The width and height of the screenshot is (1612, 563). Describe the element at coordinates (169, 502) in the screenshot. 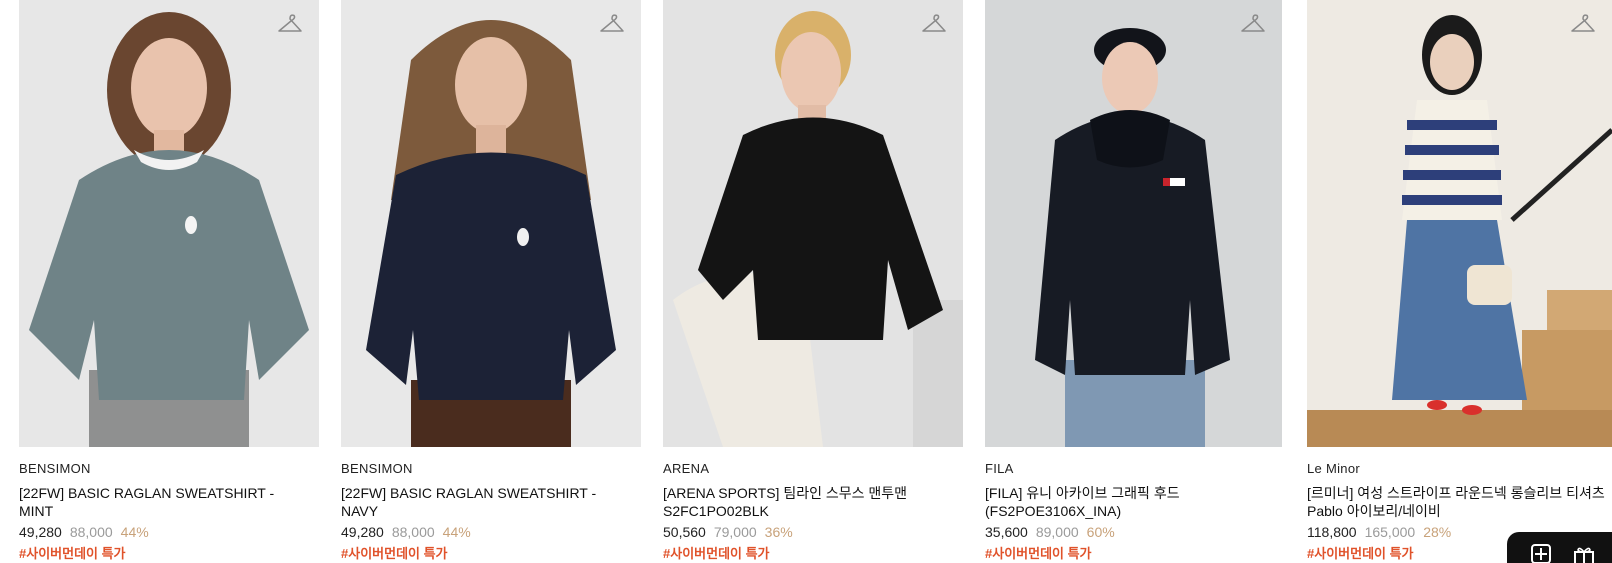

I see `product-name: [22FW] BASIC RAGLAN SWEATSHIRT - MINT` at that location.